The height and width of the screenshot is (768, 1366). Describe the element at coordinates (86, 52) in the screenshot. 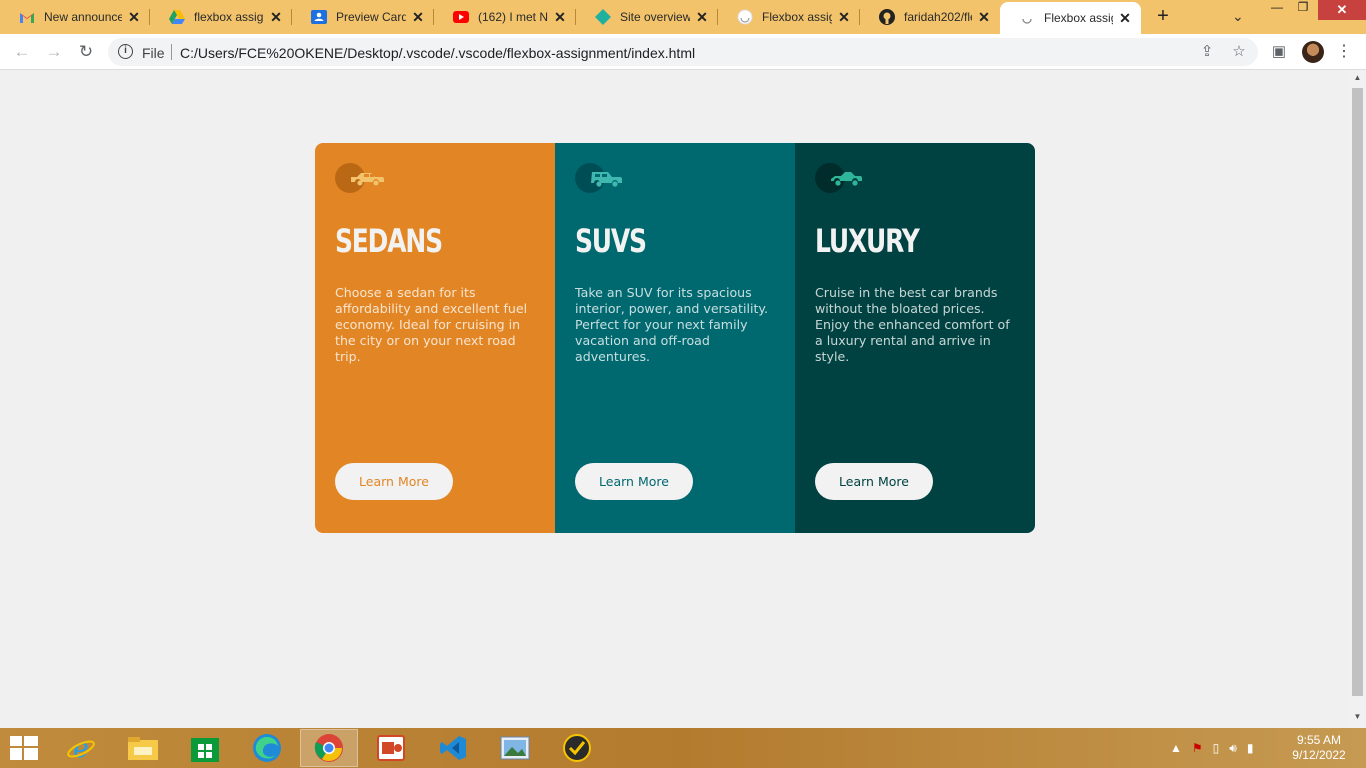

I see `reload-icon: ↻` at that location.